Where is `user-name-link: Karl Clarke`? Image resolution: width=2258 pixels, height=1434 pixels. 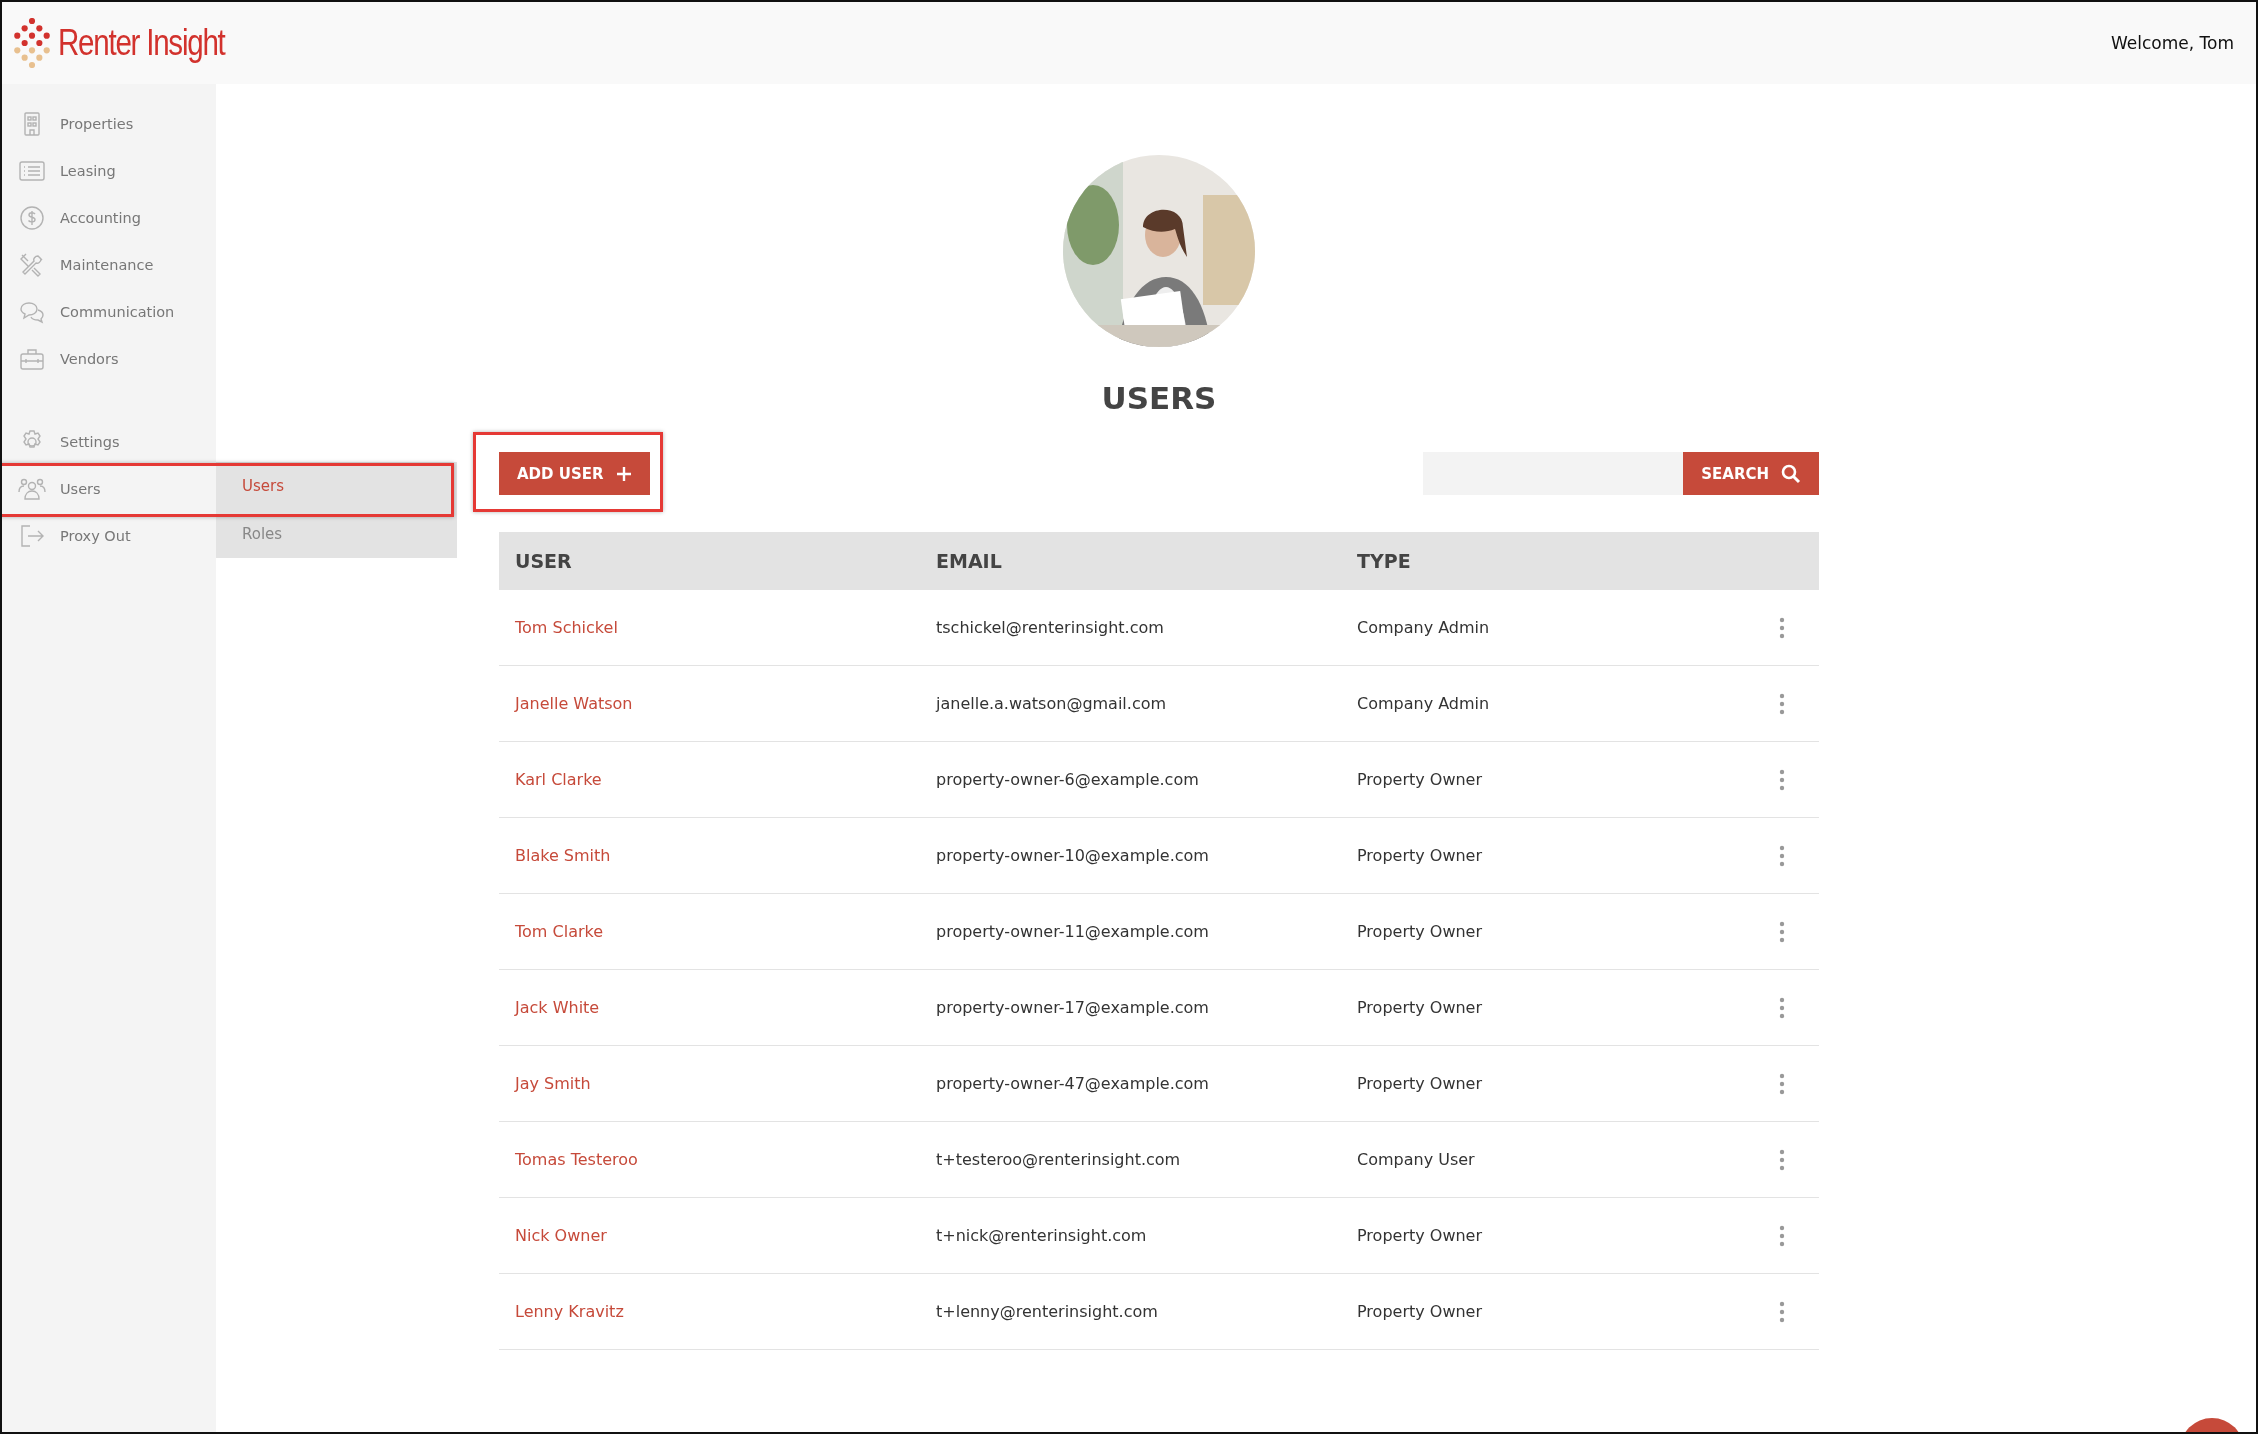 user-name-link: Karl Clarke is located at coordinates (709, 779).